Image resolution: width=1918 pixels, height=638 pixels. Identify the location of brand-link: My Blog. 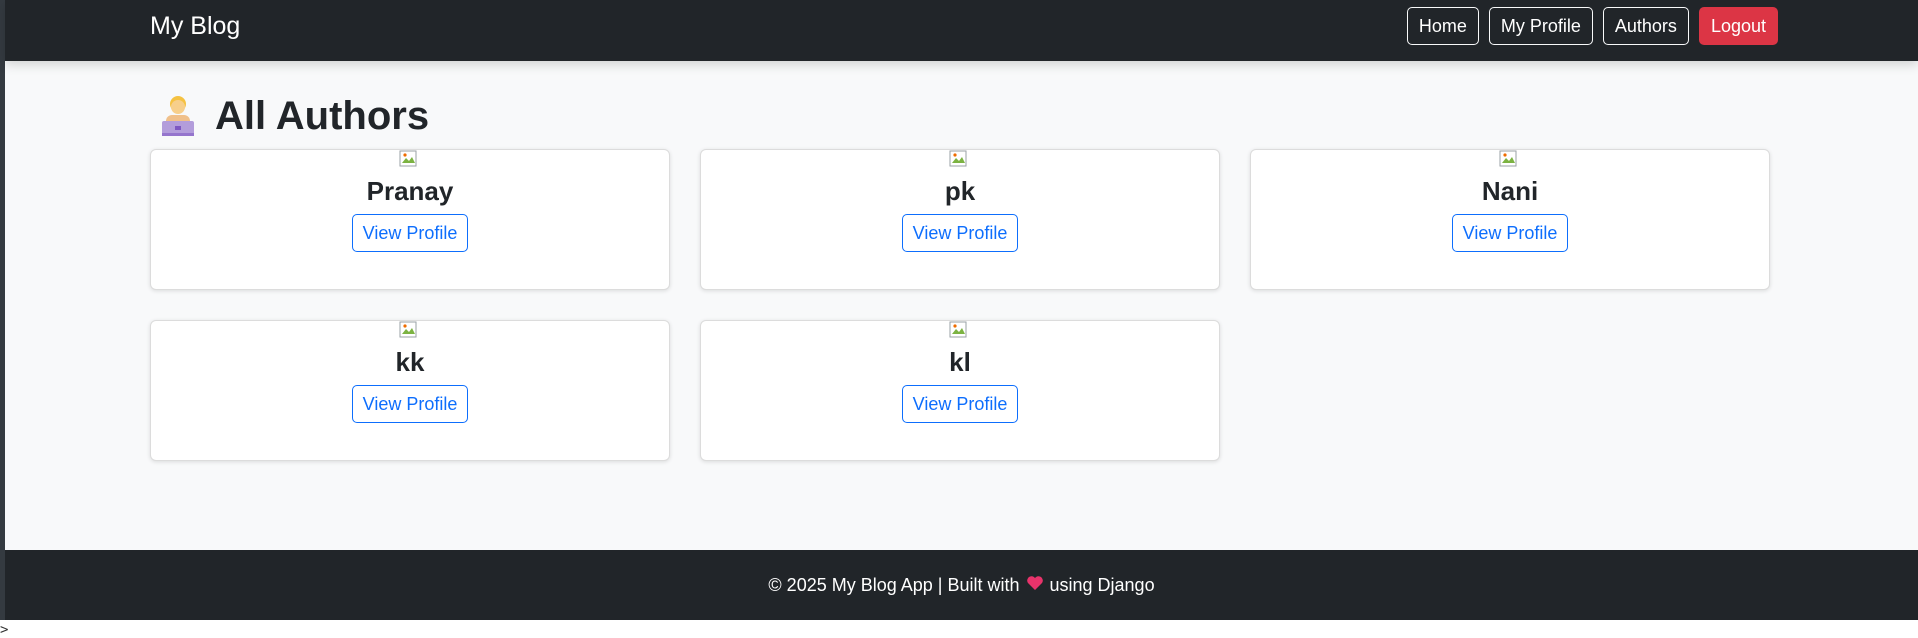
(195, 26).